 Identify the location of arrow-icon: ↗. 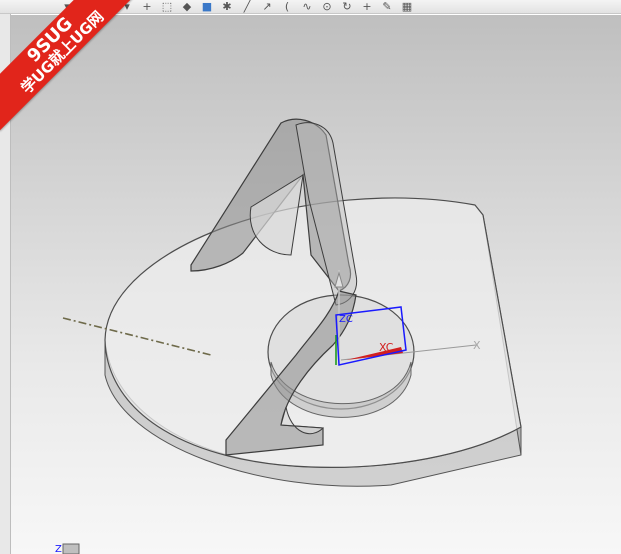
(267, 6).